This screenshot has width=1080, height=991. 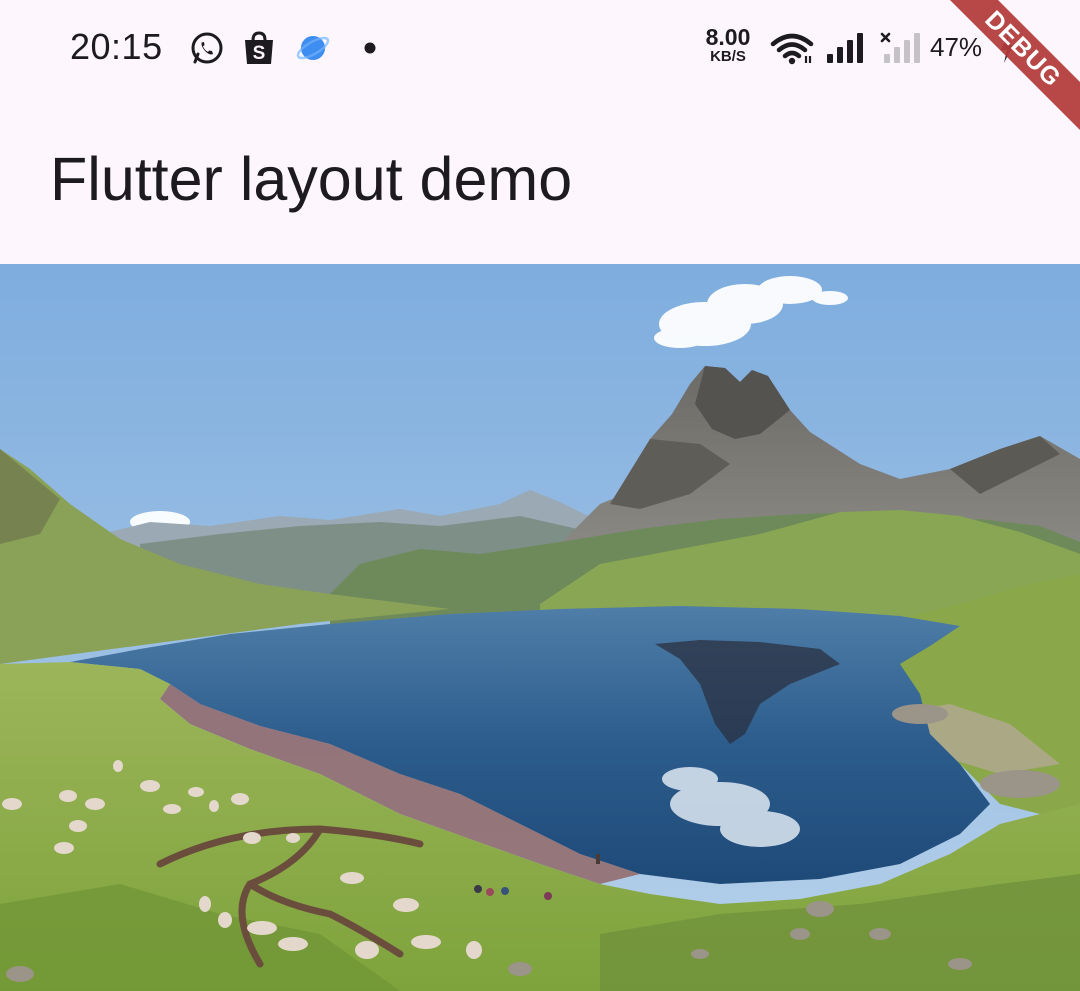 I want to click on status-time: 20:15, so click(x=116, y=46).